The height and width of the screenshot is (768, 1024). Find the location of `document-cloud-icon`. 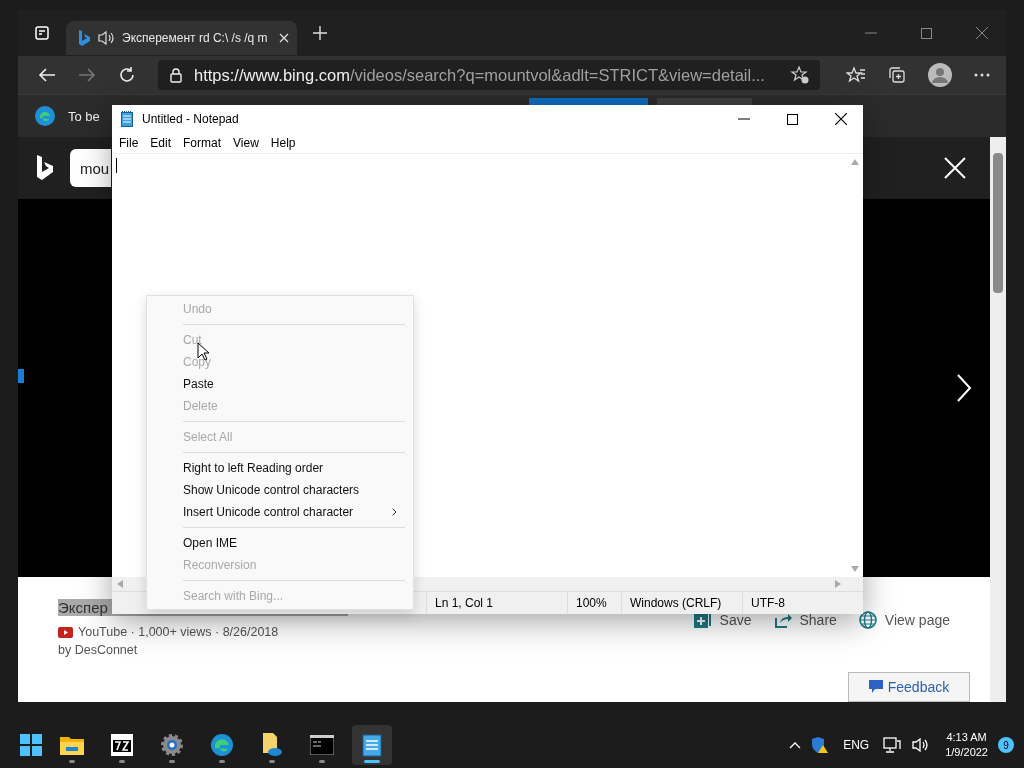

document-cloud-icon is located at coordinates (272, 745).